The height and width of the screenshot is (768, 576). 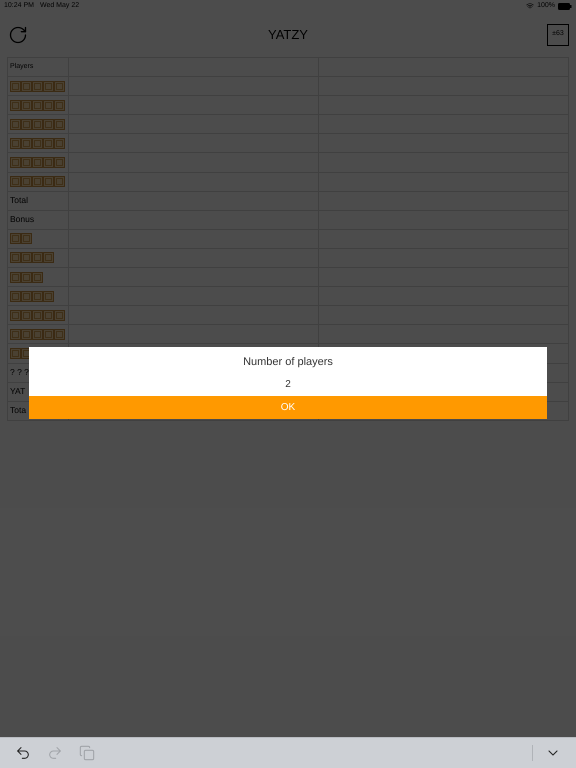 What do you see at coordinates (18, 411) in the screenshot?
I see `row-label: Tota` at bounding box center [18, 411].